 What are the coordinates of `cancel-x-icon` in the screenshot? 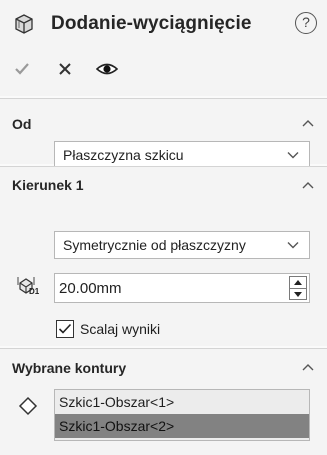 It's located at (65, 69).